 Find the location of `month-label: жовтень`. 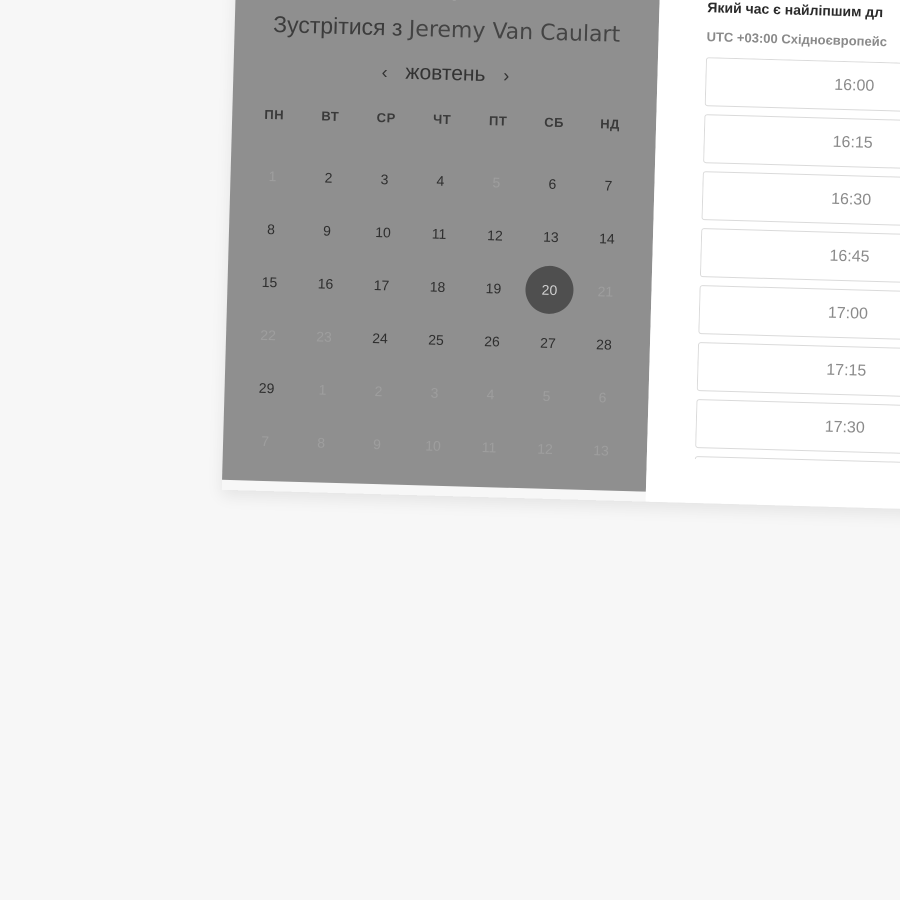

month-label: жовтень is located at coordinates (445, 73).